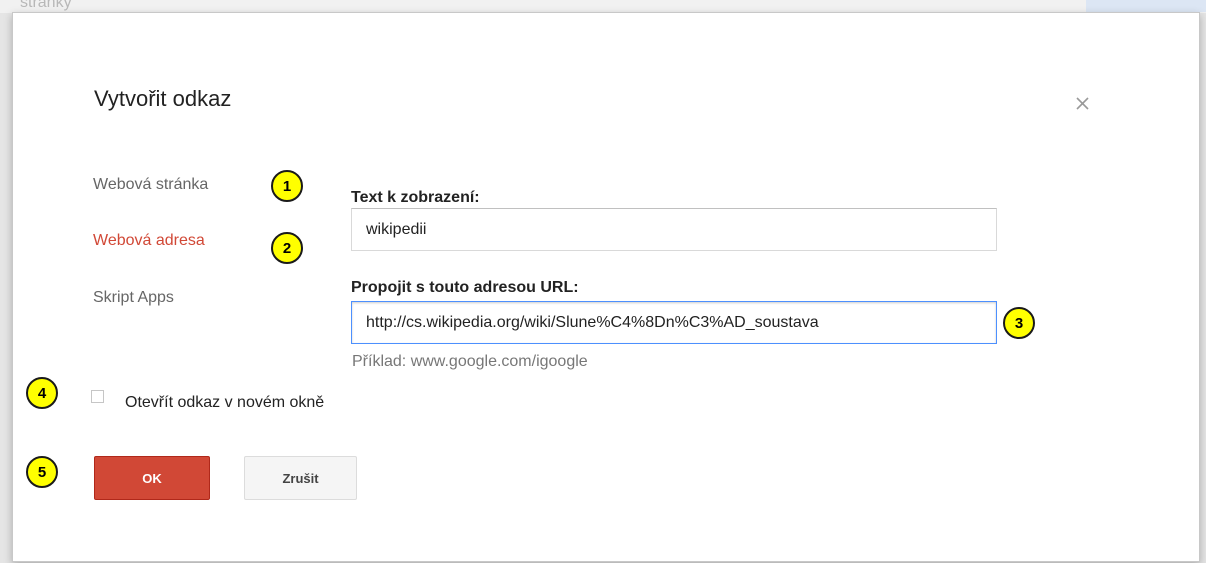  Describe the element at coordinates (1146, 6) in the screenshot. I see `background-toolbar-button` at that location.